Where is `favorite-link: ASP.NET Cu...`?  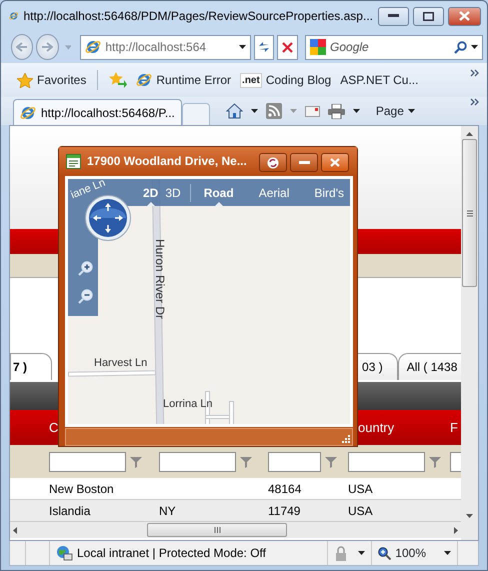
favorite-link: ASP.NET Cu... is located at coordinates (379, 80).